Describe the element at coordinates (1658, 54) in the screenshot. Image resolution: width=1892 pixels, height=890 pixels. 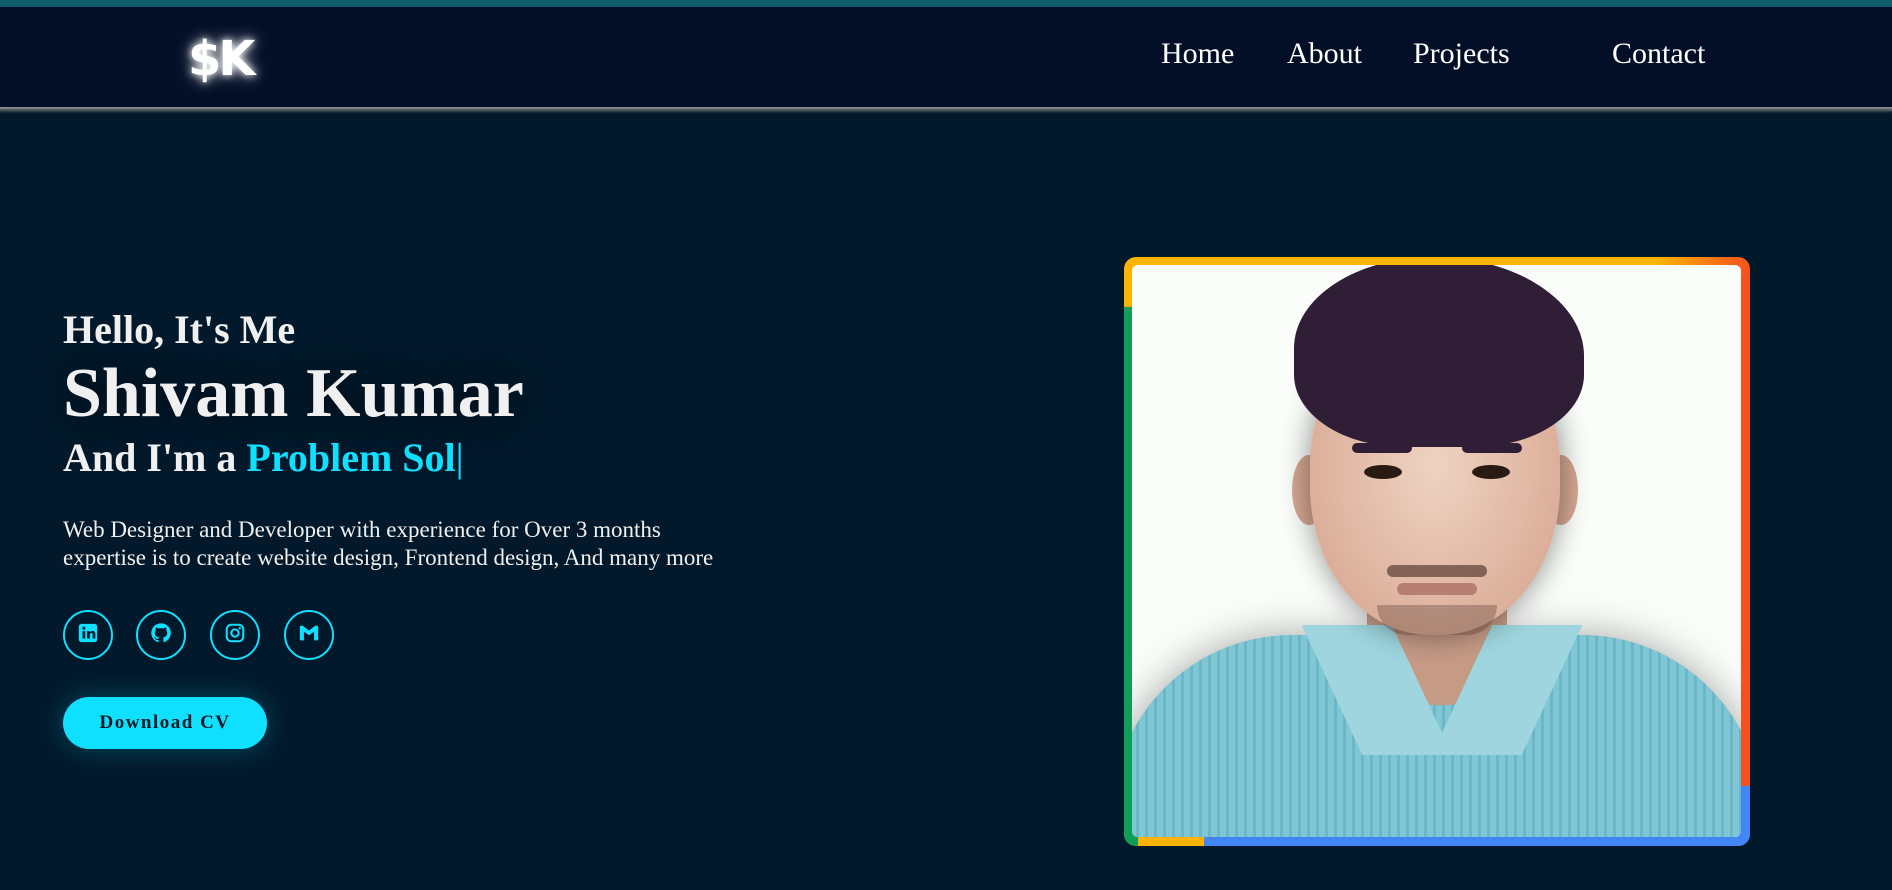
I see `nav-link-contact: Contact` at that location.